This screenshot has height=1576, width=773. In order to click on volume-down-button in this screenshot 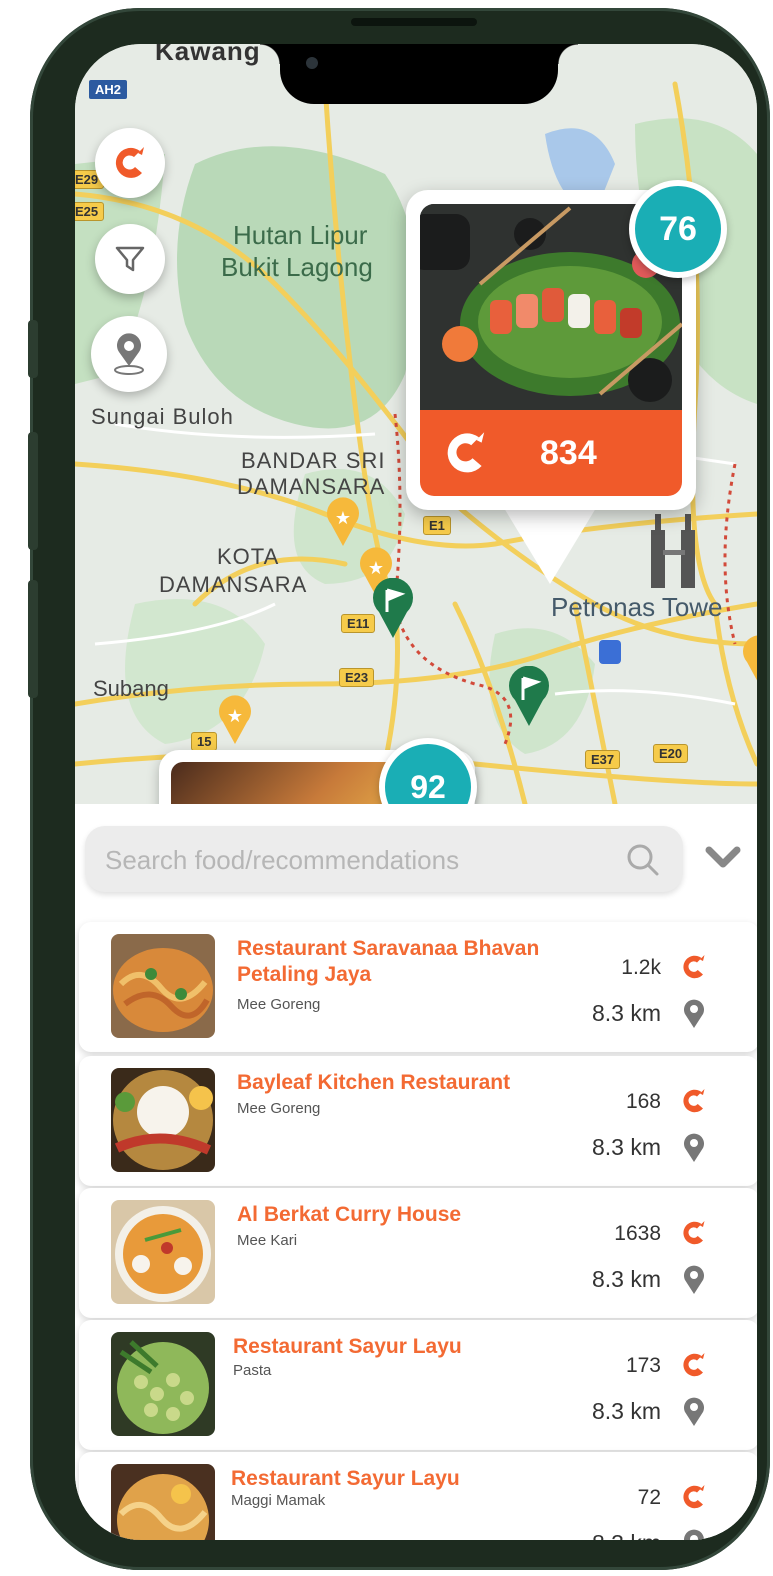, I will do `click(33, 639)`.